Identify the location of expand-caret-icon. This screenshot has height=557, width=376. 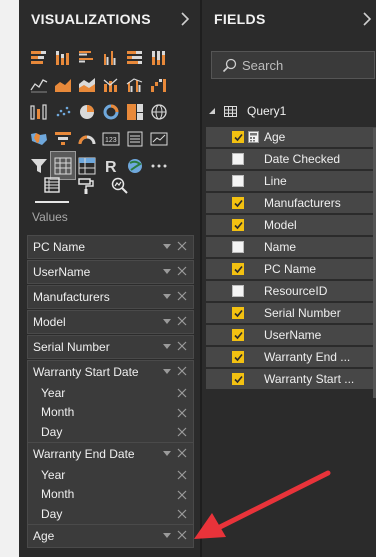
(212, 111).